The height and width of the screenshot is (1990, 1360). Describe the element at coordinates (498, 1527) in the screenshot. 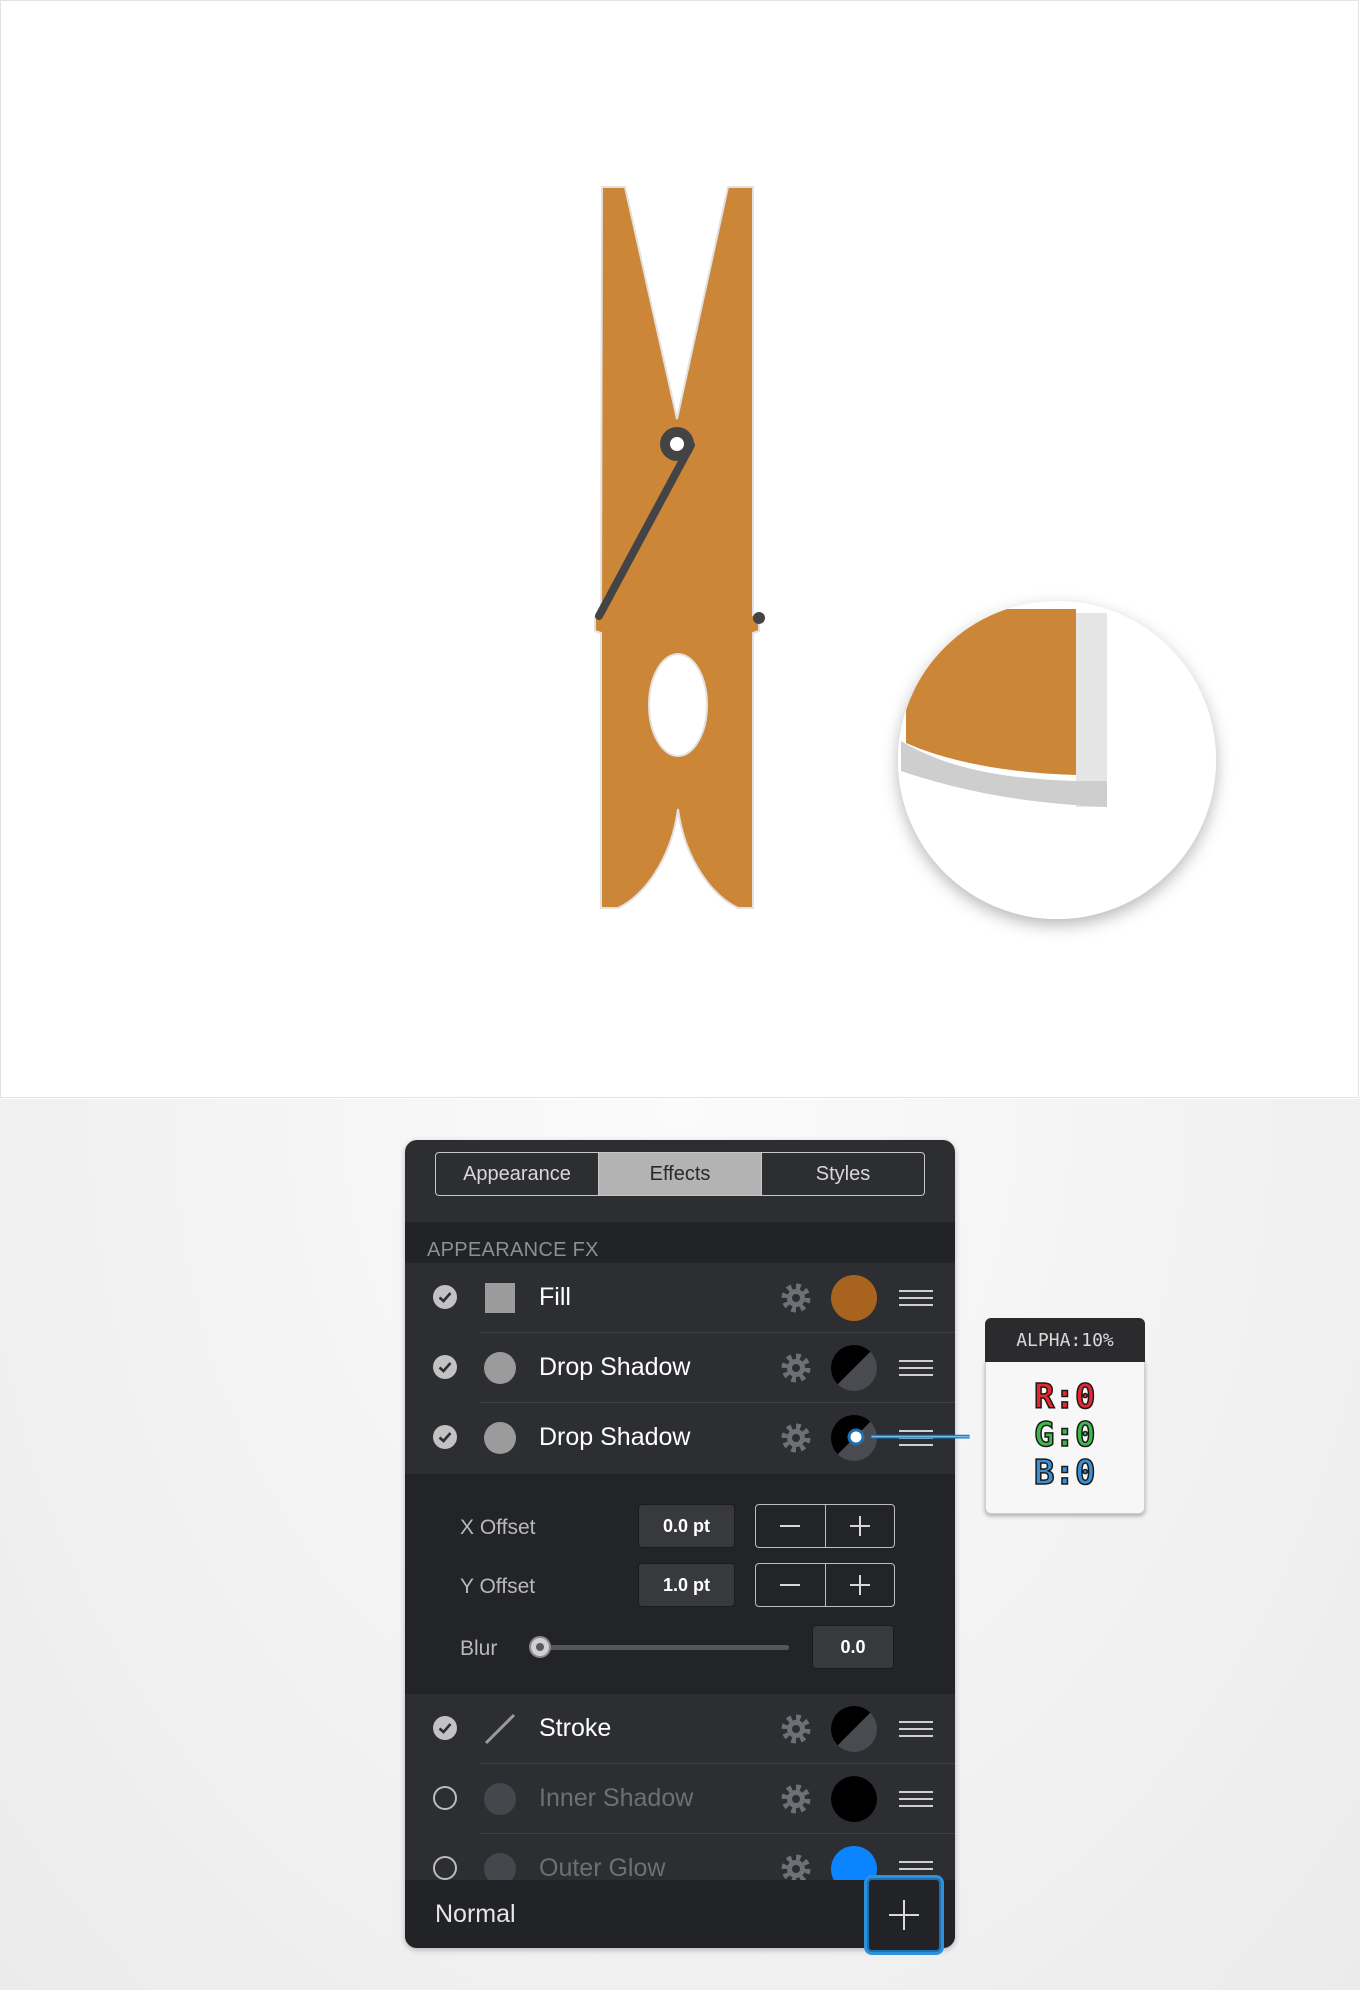

I see `x-offset-label: X Offset` at that location.